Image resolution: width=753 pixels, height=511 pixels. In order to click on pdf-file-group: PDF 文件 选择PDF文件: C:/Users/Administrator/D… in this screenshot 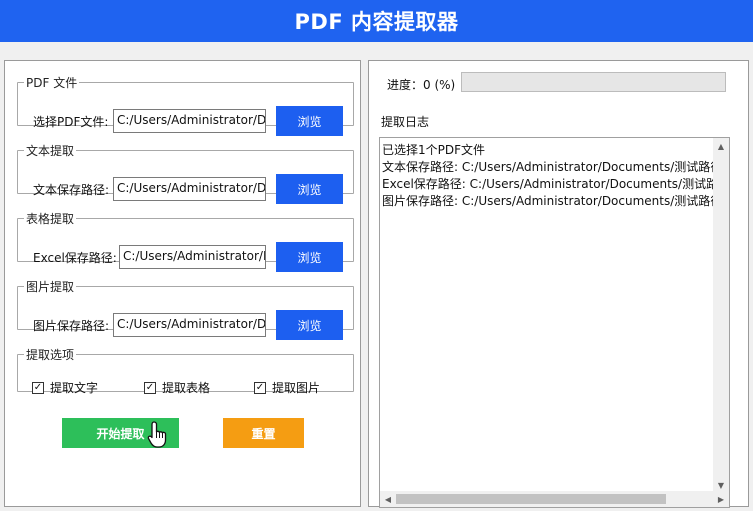, I will do `click(185, 105)`.